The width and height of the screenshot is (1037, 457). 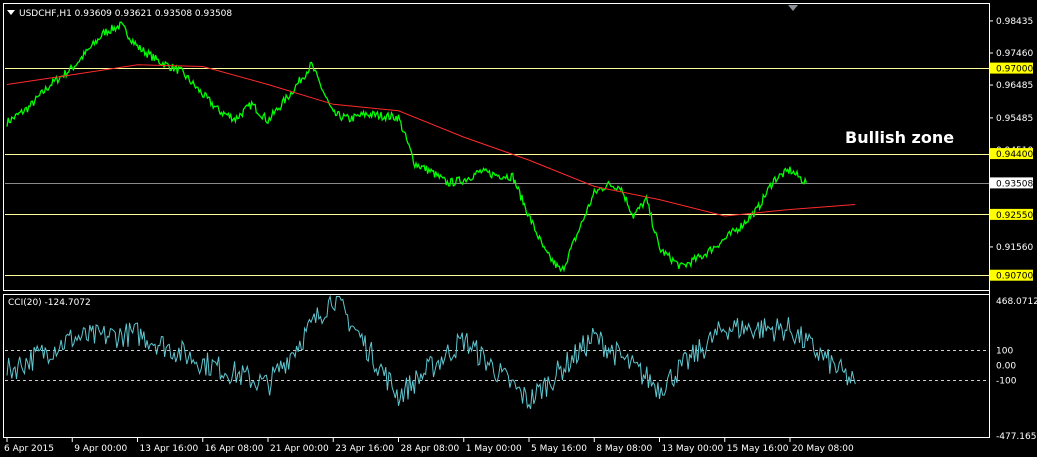 What do you see at coordinates (1006, 366) in the screenshot?
I see `cci-tick-label: 0.00` at bounding box center [1006, 366].